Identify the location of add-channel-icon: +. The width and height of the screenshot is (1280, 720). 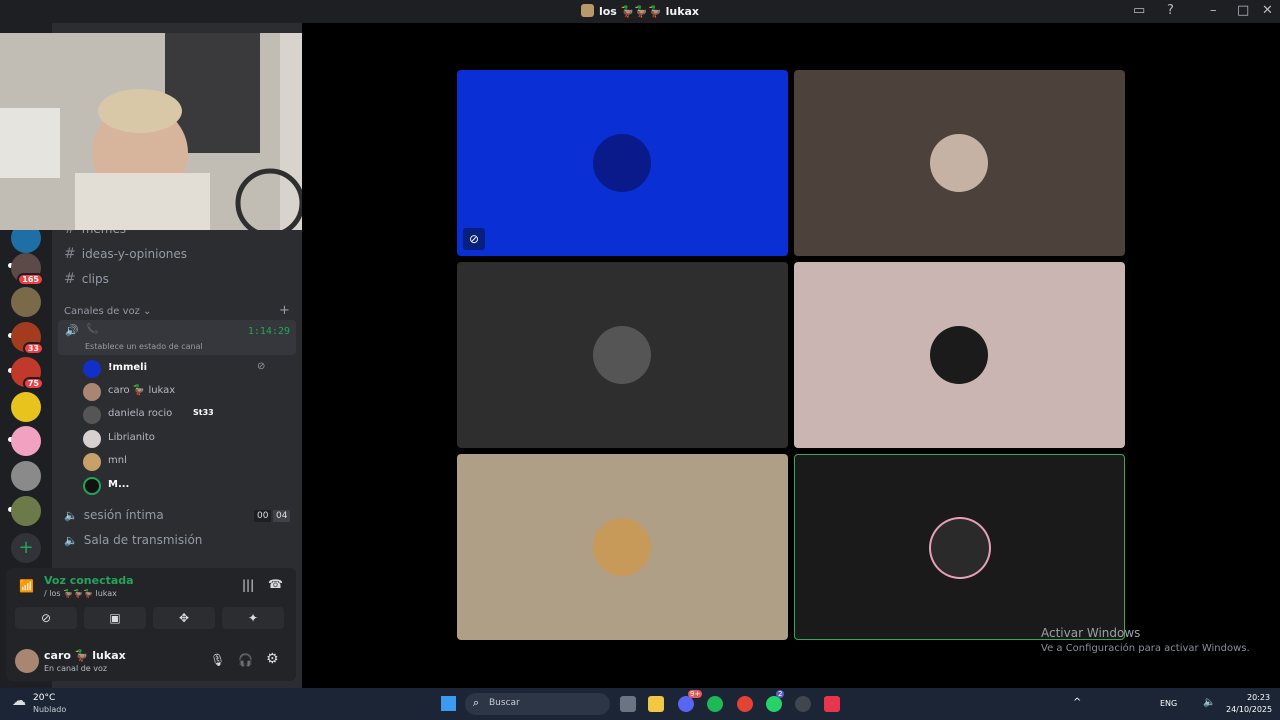
(284, 310).